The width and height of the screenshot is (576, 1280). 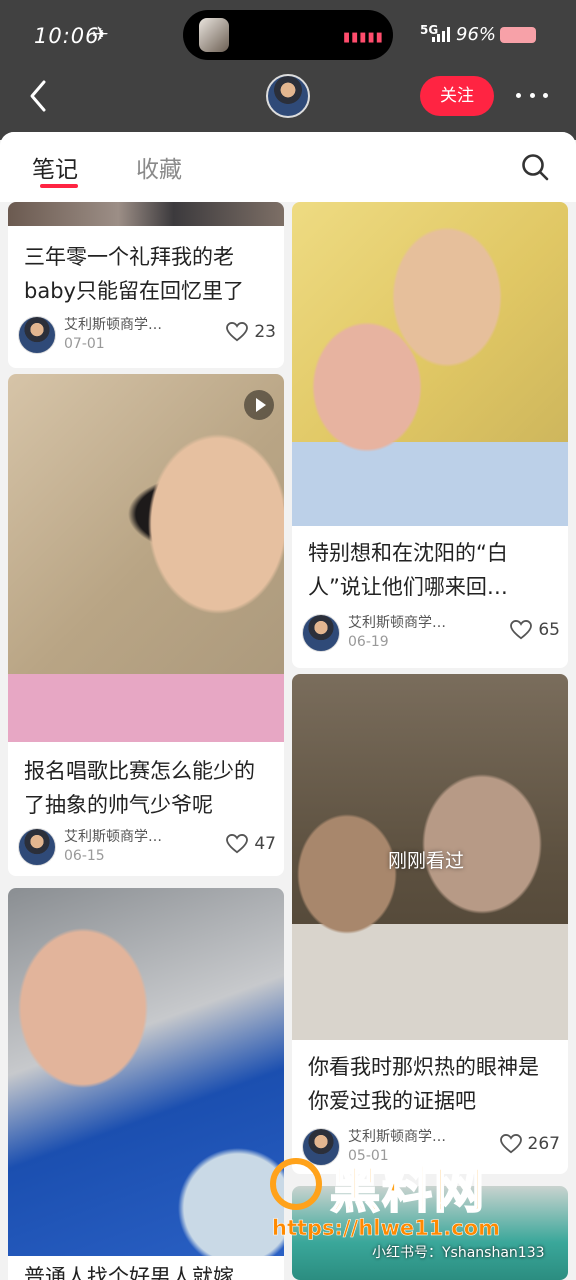 I want to click on watermark-title: 黑料网, so click(x=407, y=1190).